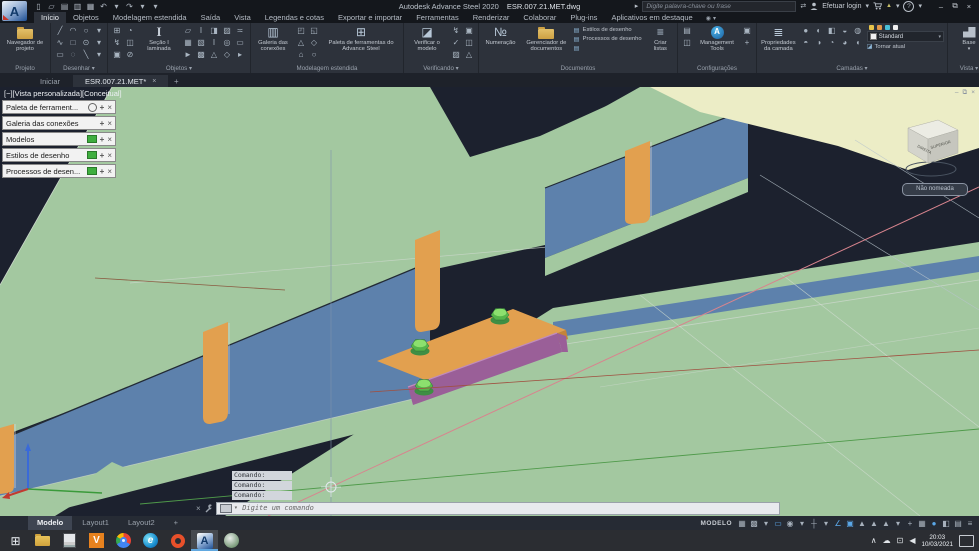  What do you see at coordinates (79, 68) in the screenshot?
I see `panel-label-desenhar: Desenhar ▾` at bounding box center [79, 68].